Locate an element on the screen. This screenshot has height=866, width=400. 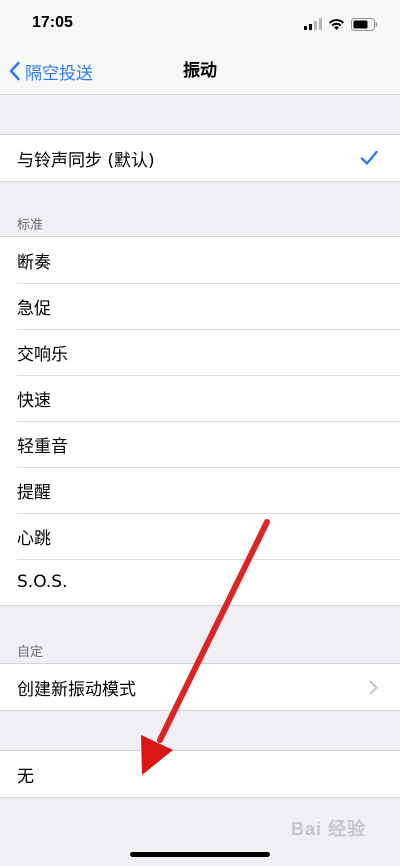
back-button-label: 隔空投送 is located at coordinates (59, 73).